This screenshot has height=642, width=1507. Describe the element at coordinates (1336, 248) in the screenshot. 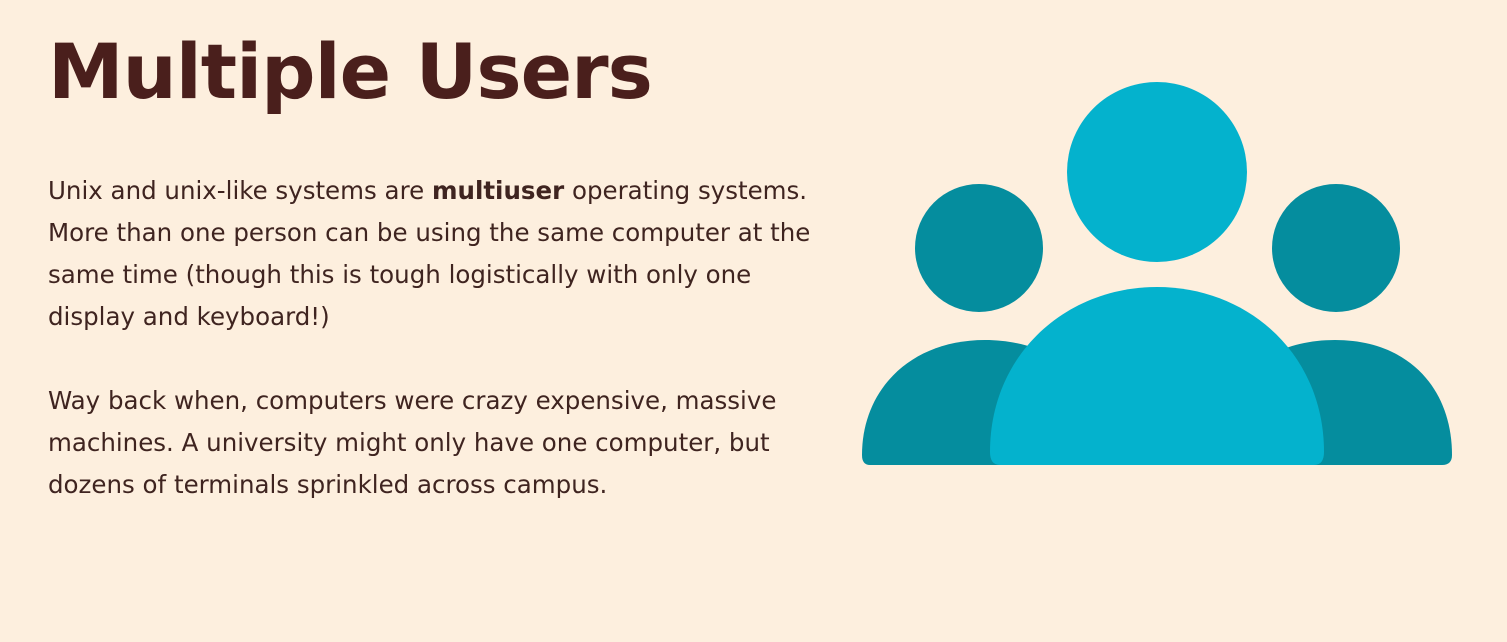

I see `right-user-head` at that location.